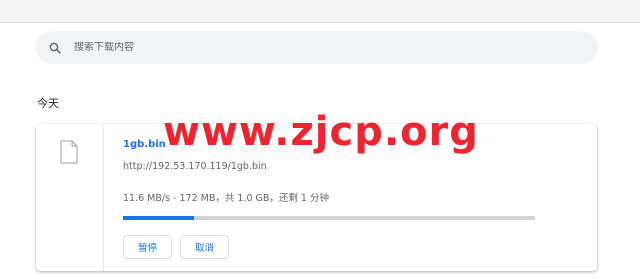 The height and width of the screenshot is (279, 640). I want to click on file-icon-area, so click(70, 197).